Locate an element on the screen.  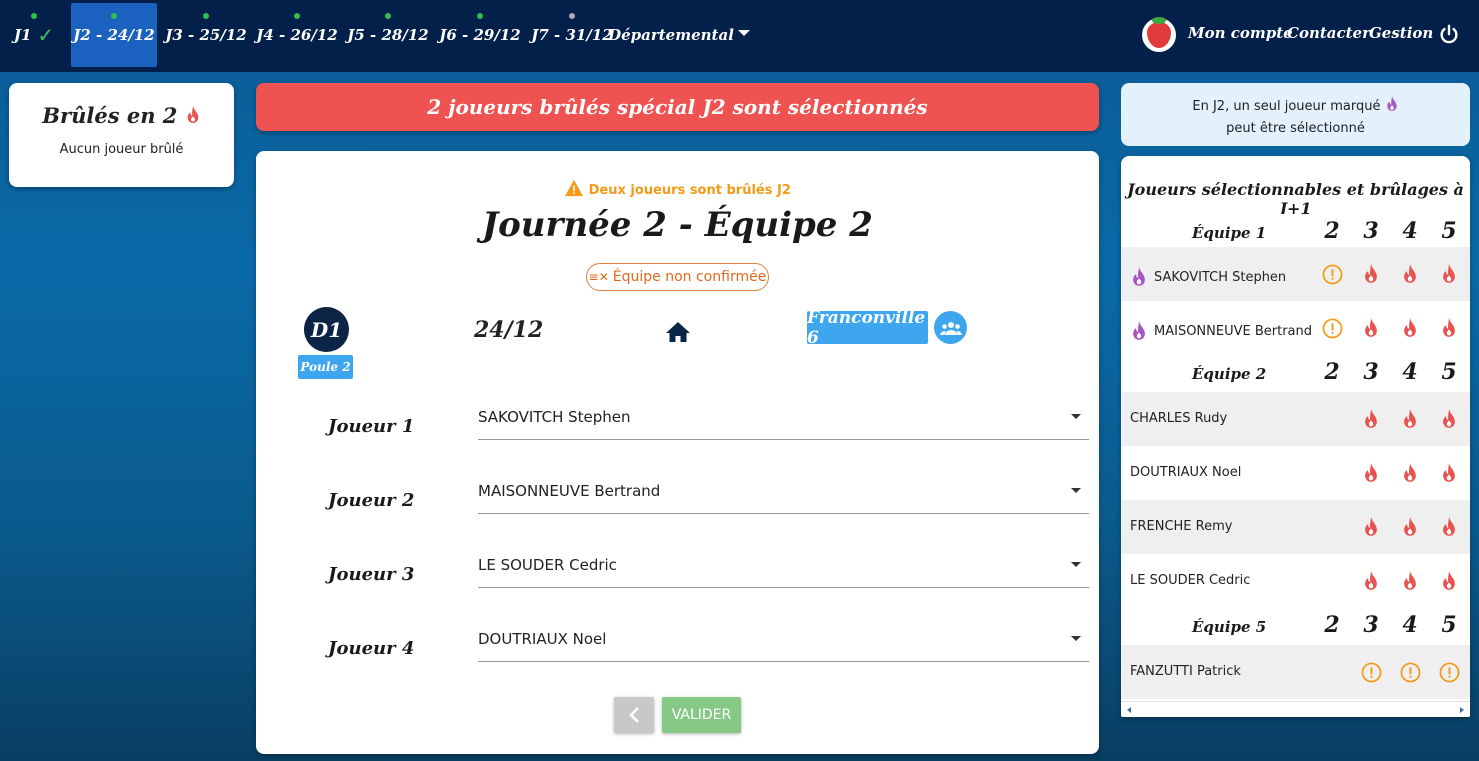
player-label: Joueur 2 is located at coordinates (371, 500).